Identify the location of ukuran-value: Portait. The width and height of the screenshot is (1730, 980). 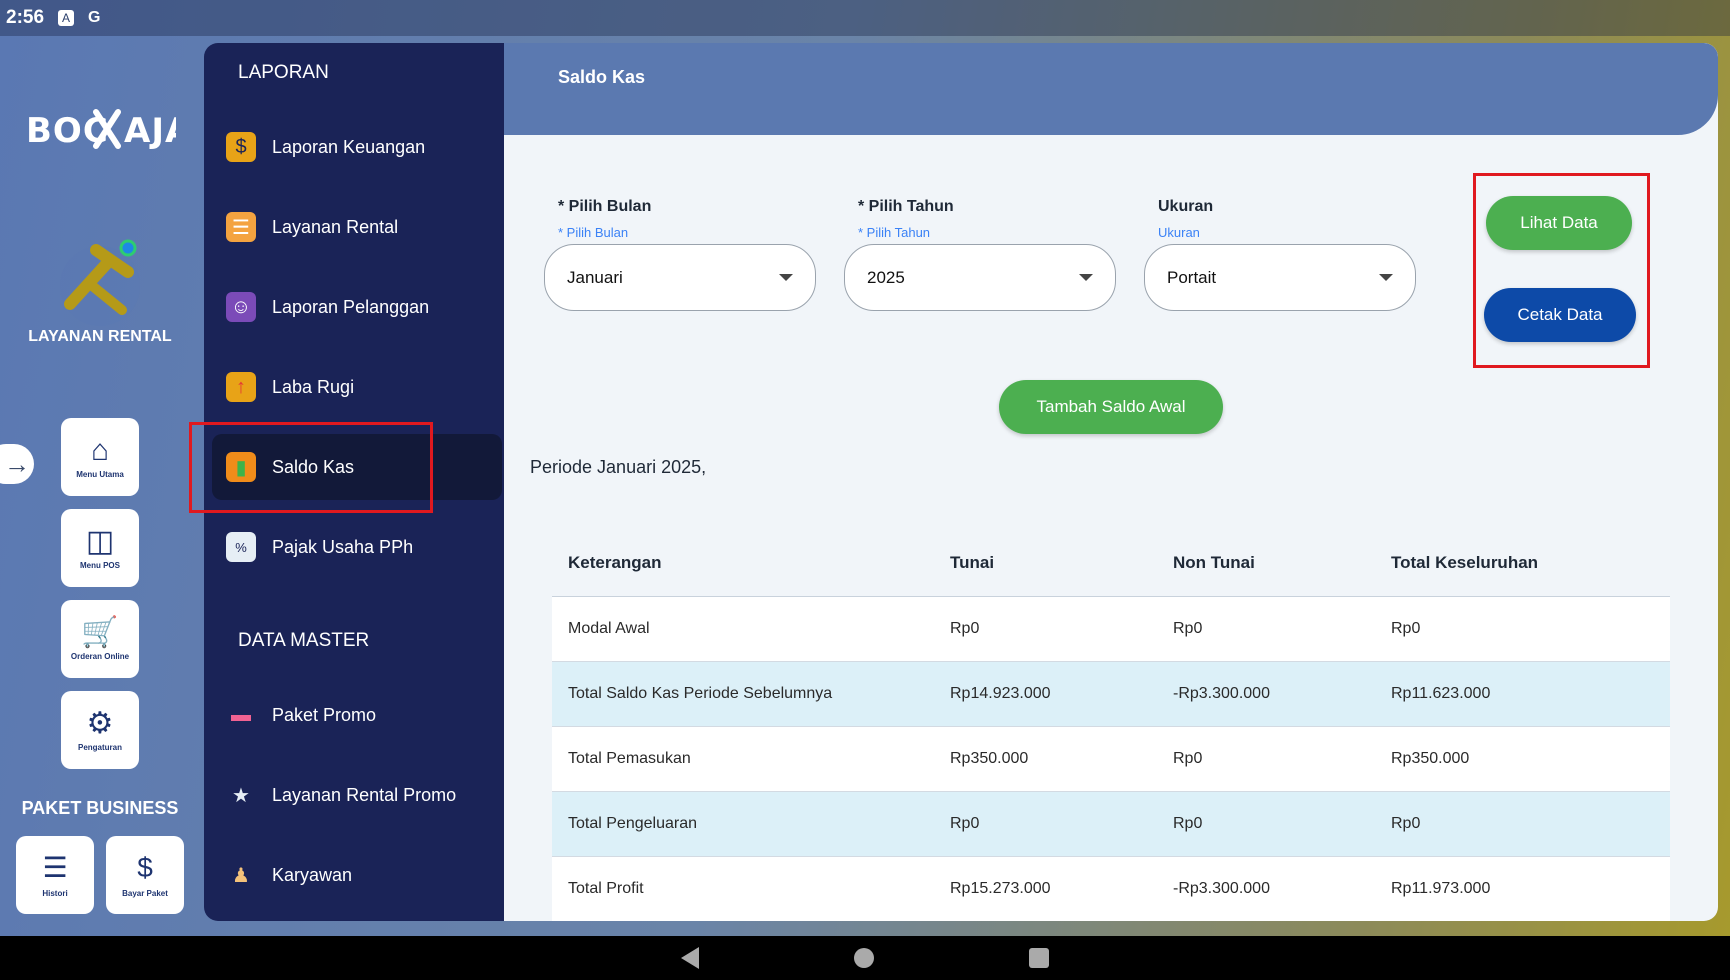
(1192, 277).